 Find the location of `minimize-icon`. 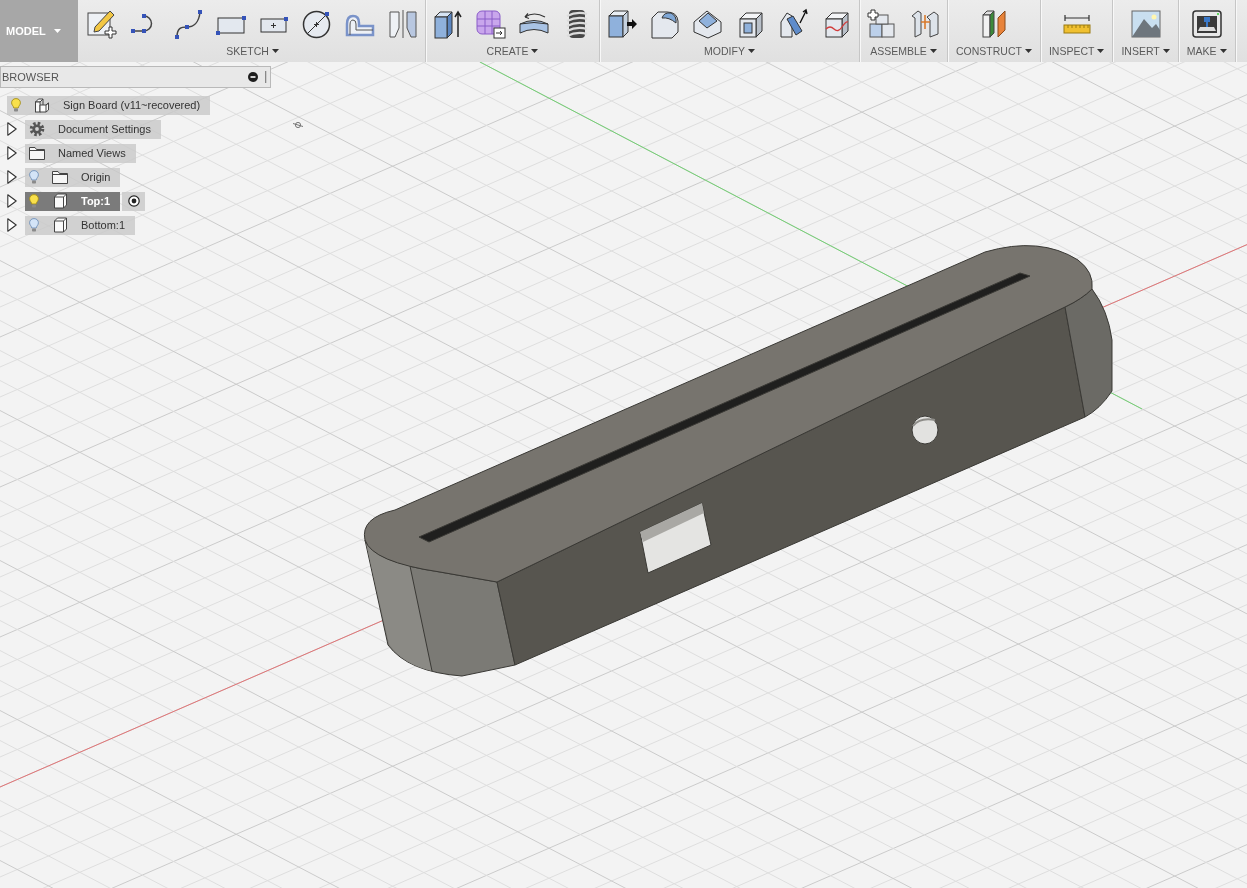

minimize-icon is located at coordinates (253, 77).